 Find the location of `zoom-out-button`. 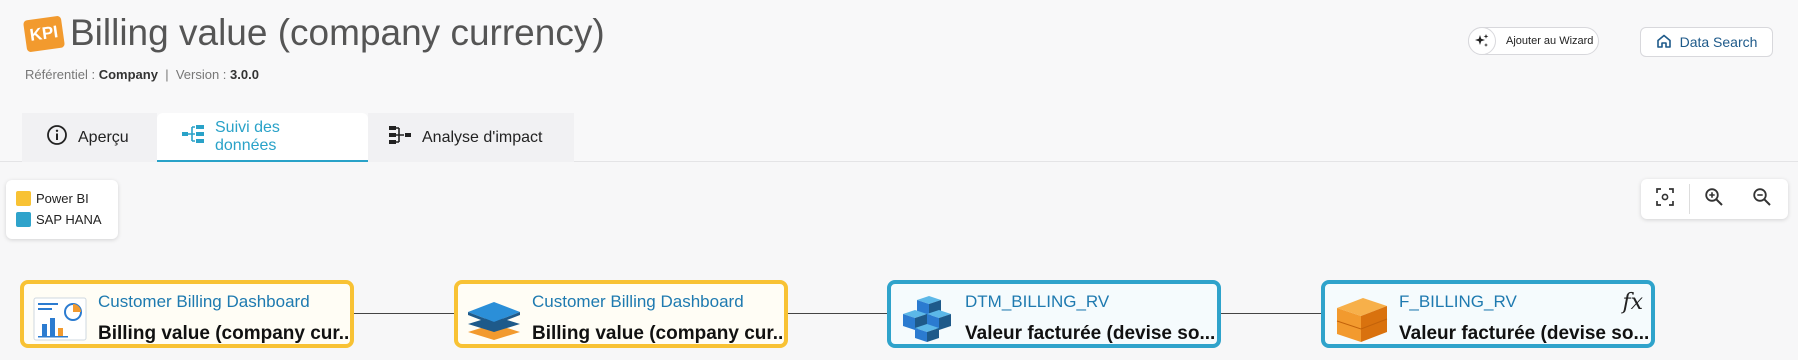

zoom-out-button is located at coordinates (1762, 199).